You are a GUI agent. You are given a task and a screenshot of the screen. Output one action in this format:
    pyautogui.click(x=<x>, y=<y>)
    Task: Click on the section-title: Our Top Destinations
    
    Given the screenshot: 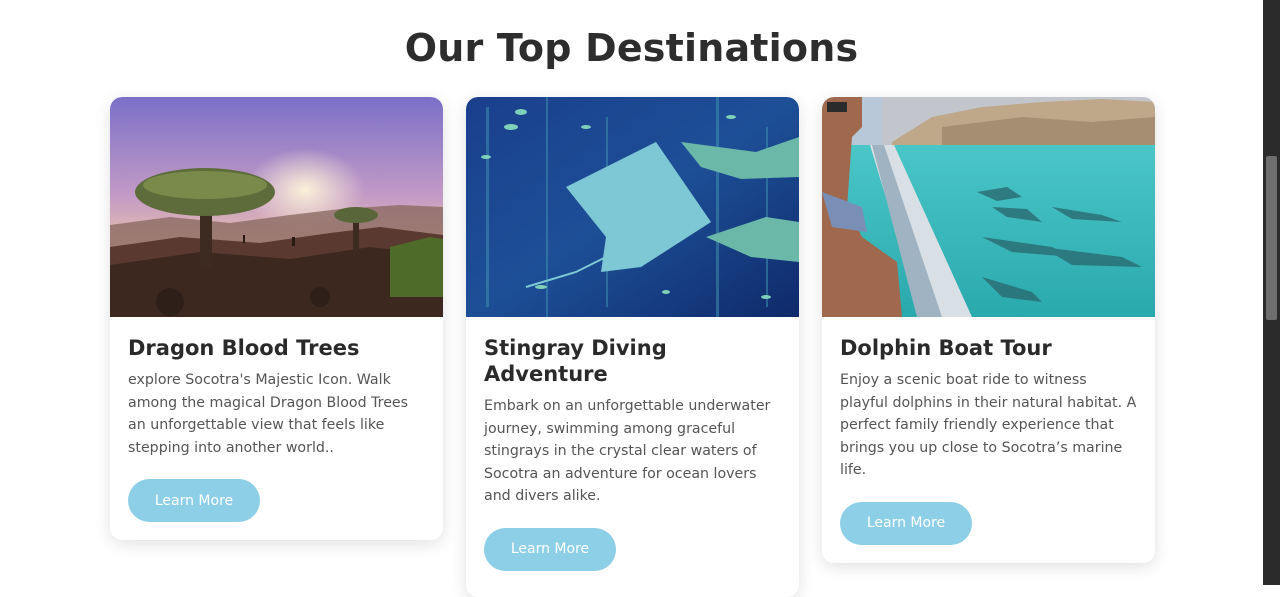 What is the action you would take?
    pyautogui.click(x=631, y=48)
    